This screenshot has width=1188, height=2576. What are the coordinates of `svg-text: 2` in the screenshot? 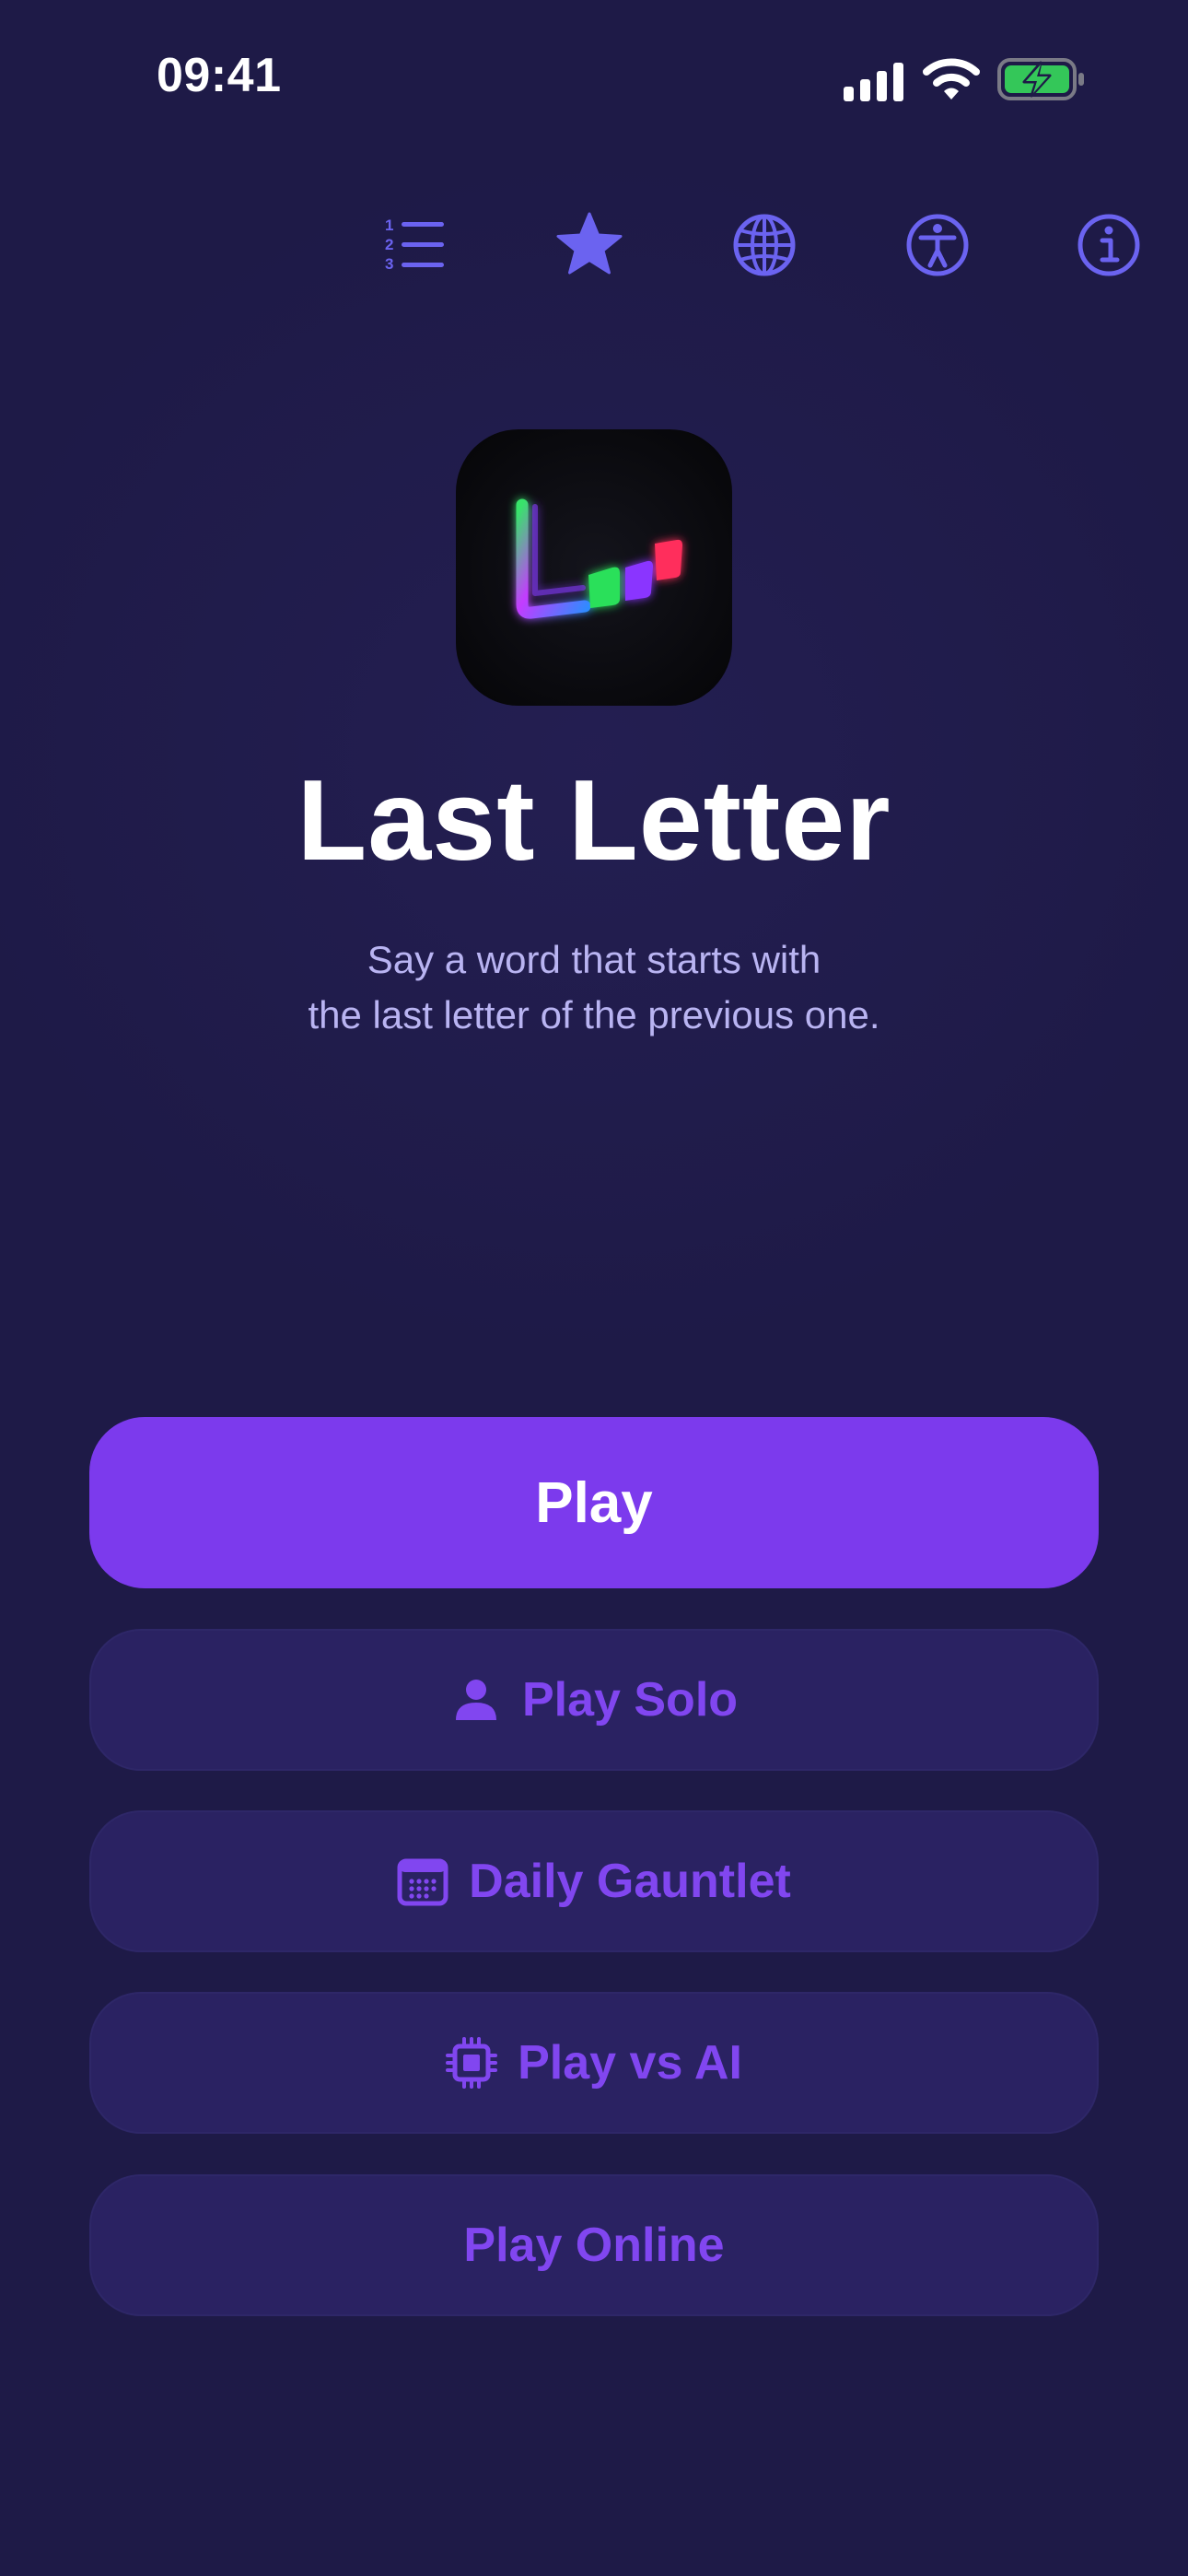 It's located at (389, 245).